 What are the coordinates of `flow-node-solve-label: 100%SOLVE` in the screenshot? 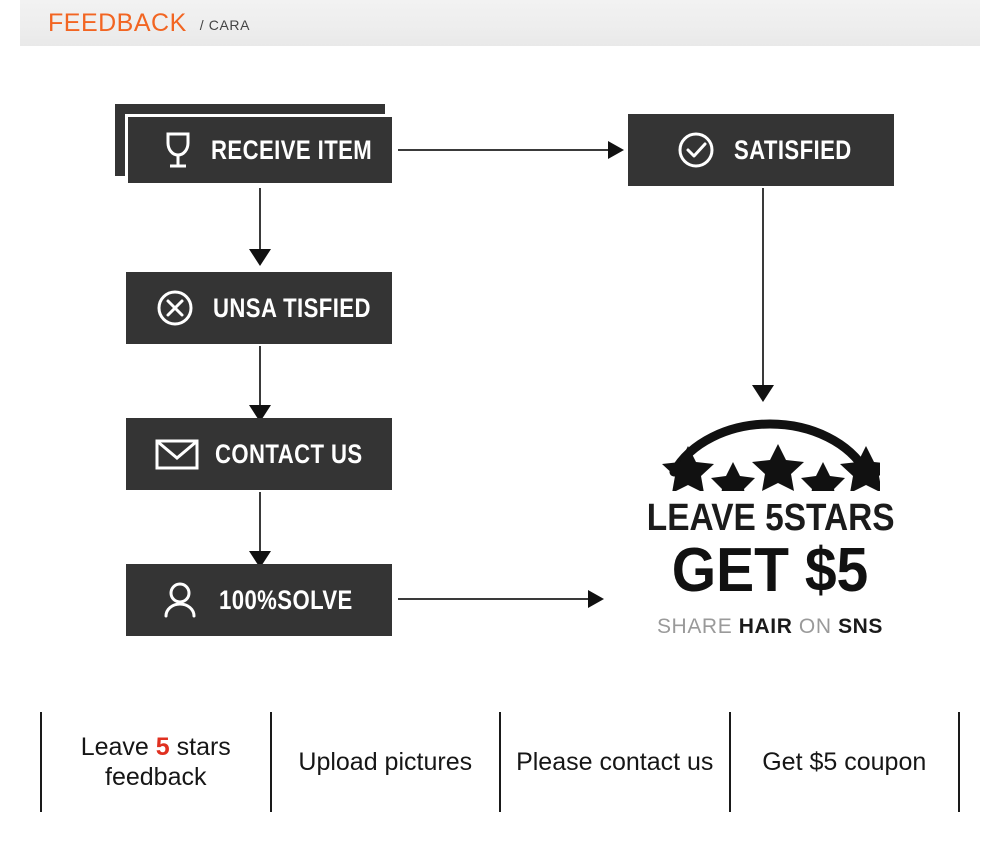 It's located at (286, 599).